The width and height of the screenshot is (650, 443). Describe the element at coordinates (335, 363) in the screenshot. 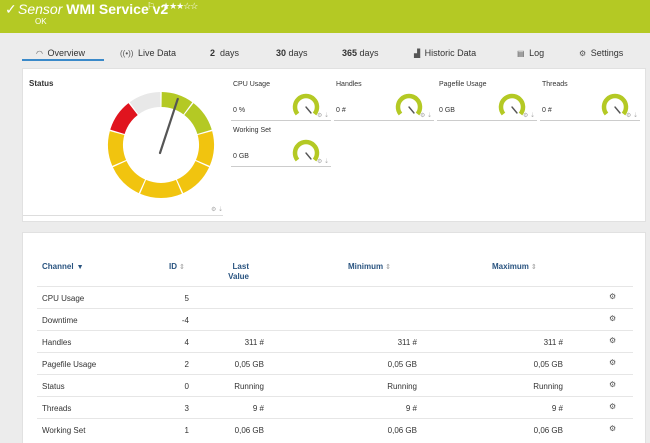

I see `table-row: Pagefile Usage 2 0,05 GB 0,05 GB 0,05 GB ⚙` at that location.